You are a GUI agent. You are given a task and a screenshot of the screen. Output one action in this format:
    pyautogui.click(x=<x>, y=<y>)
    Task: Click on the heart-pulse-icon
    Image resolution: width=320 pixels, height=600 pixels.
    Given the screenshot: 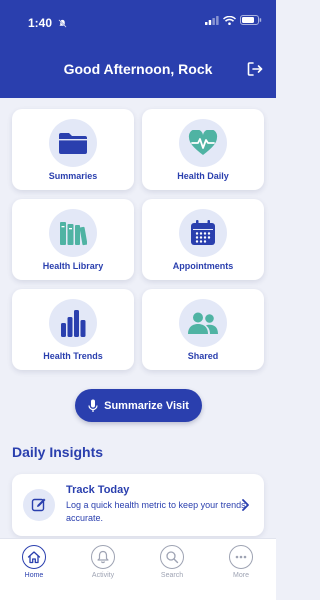 What is the action you would take?
    pyautogui.click(x=203, y=142)
    